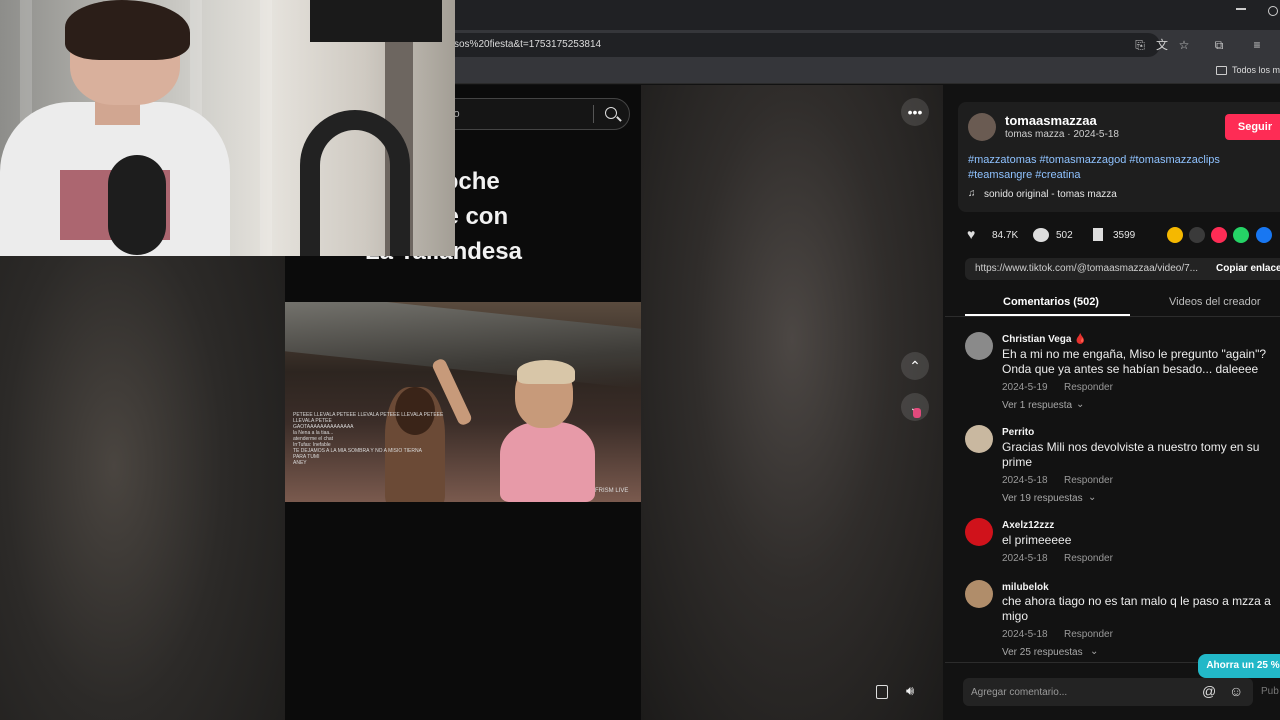 Image resolution: width=1280 pixels, height=720 pixels. I want to click on address-bar: sos%20fiesta&t=1753175253814, so click(800, 45).